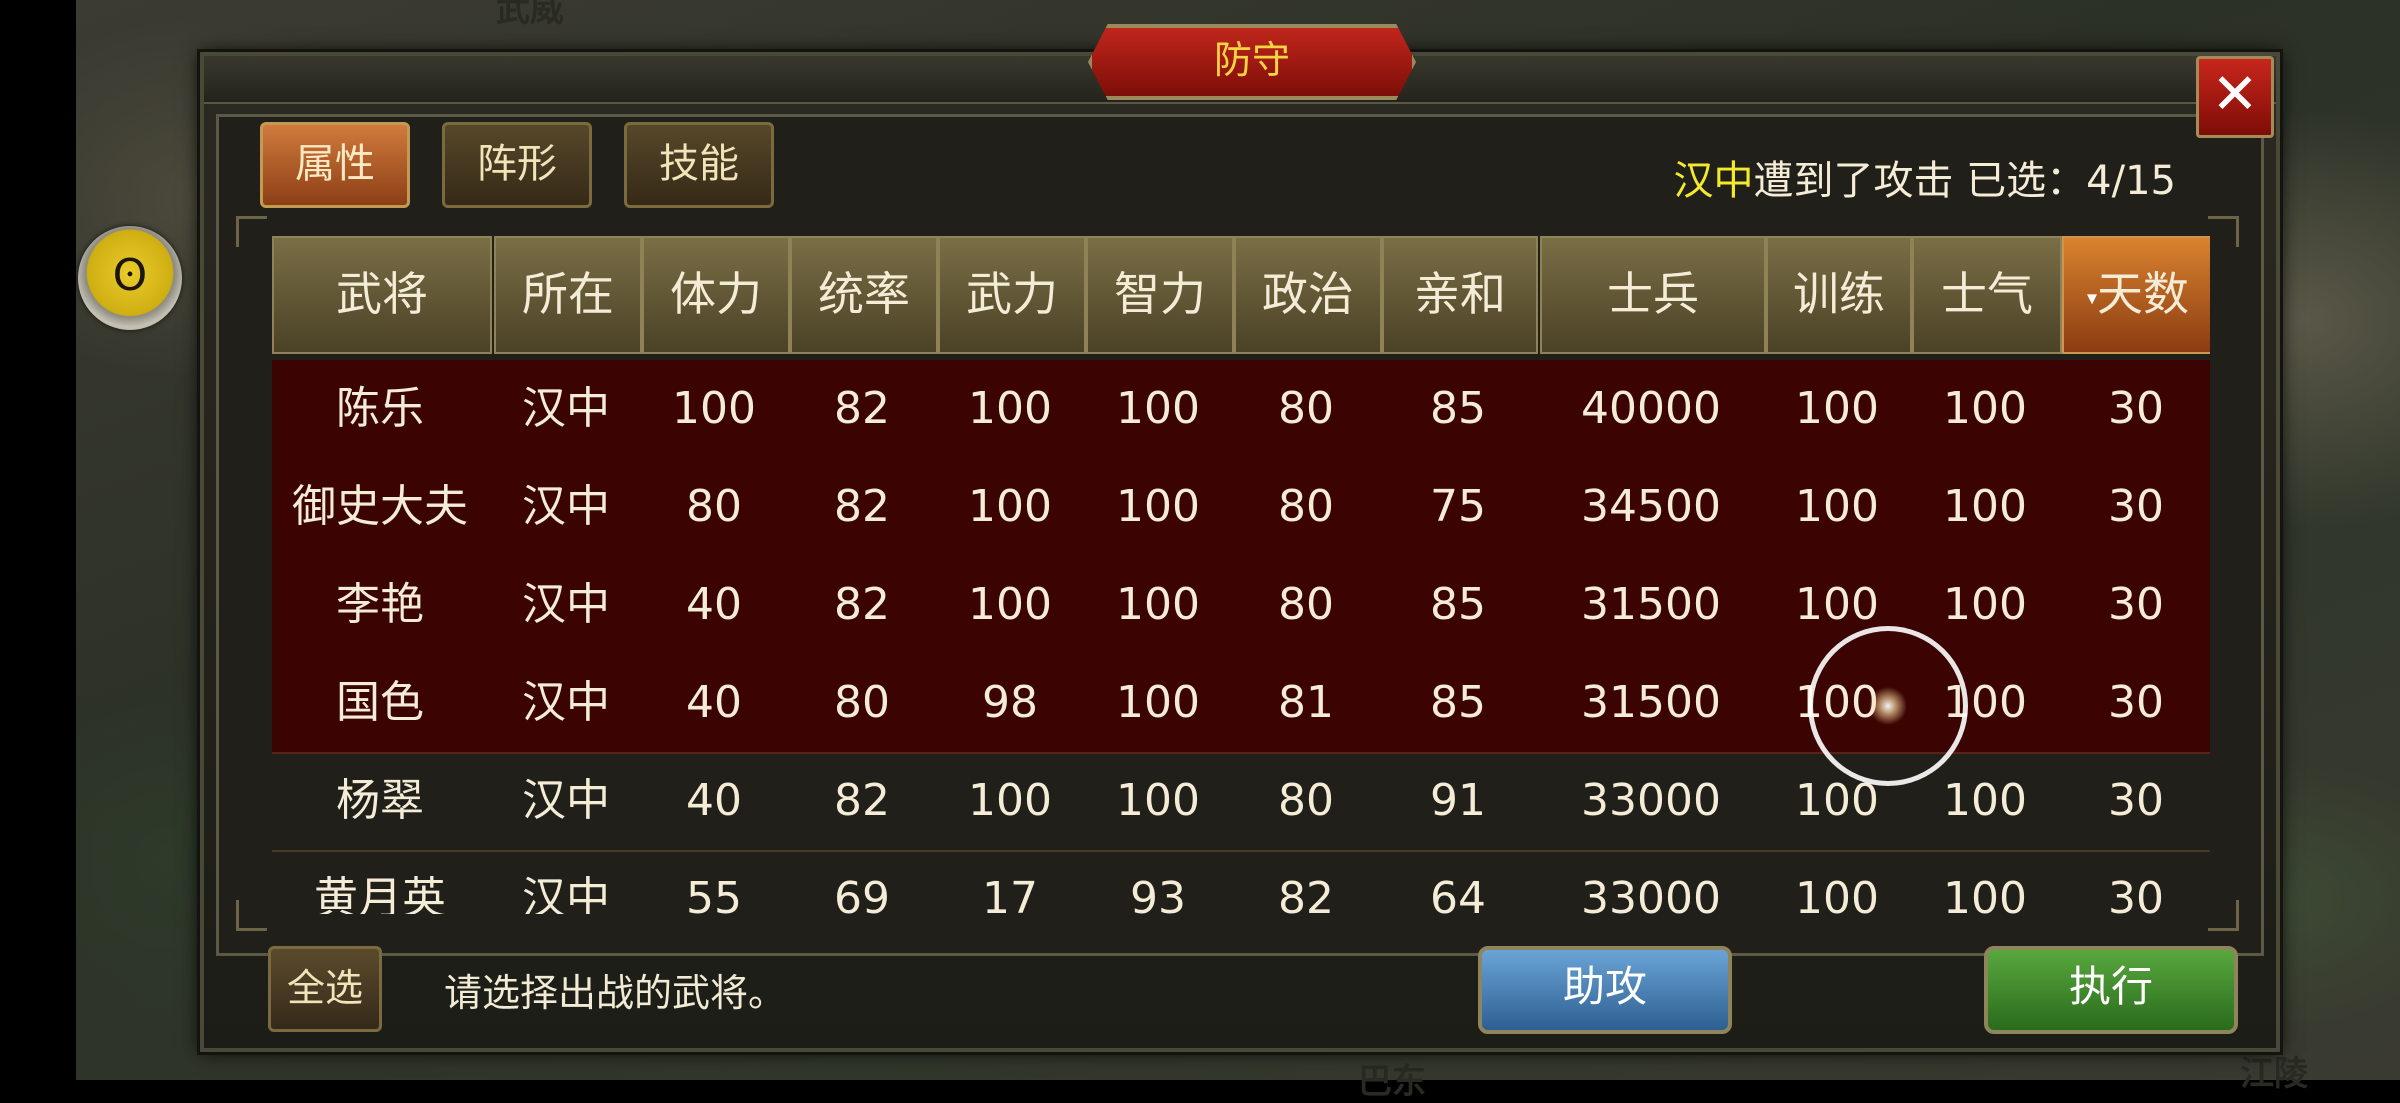 The height and width of the screenshot is (1103, 2400). I want to click on map-town-label: 江陵, so click(2274, 1074).